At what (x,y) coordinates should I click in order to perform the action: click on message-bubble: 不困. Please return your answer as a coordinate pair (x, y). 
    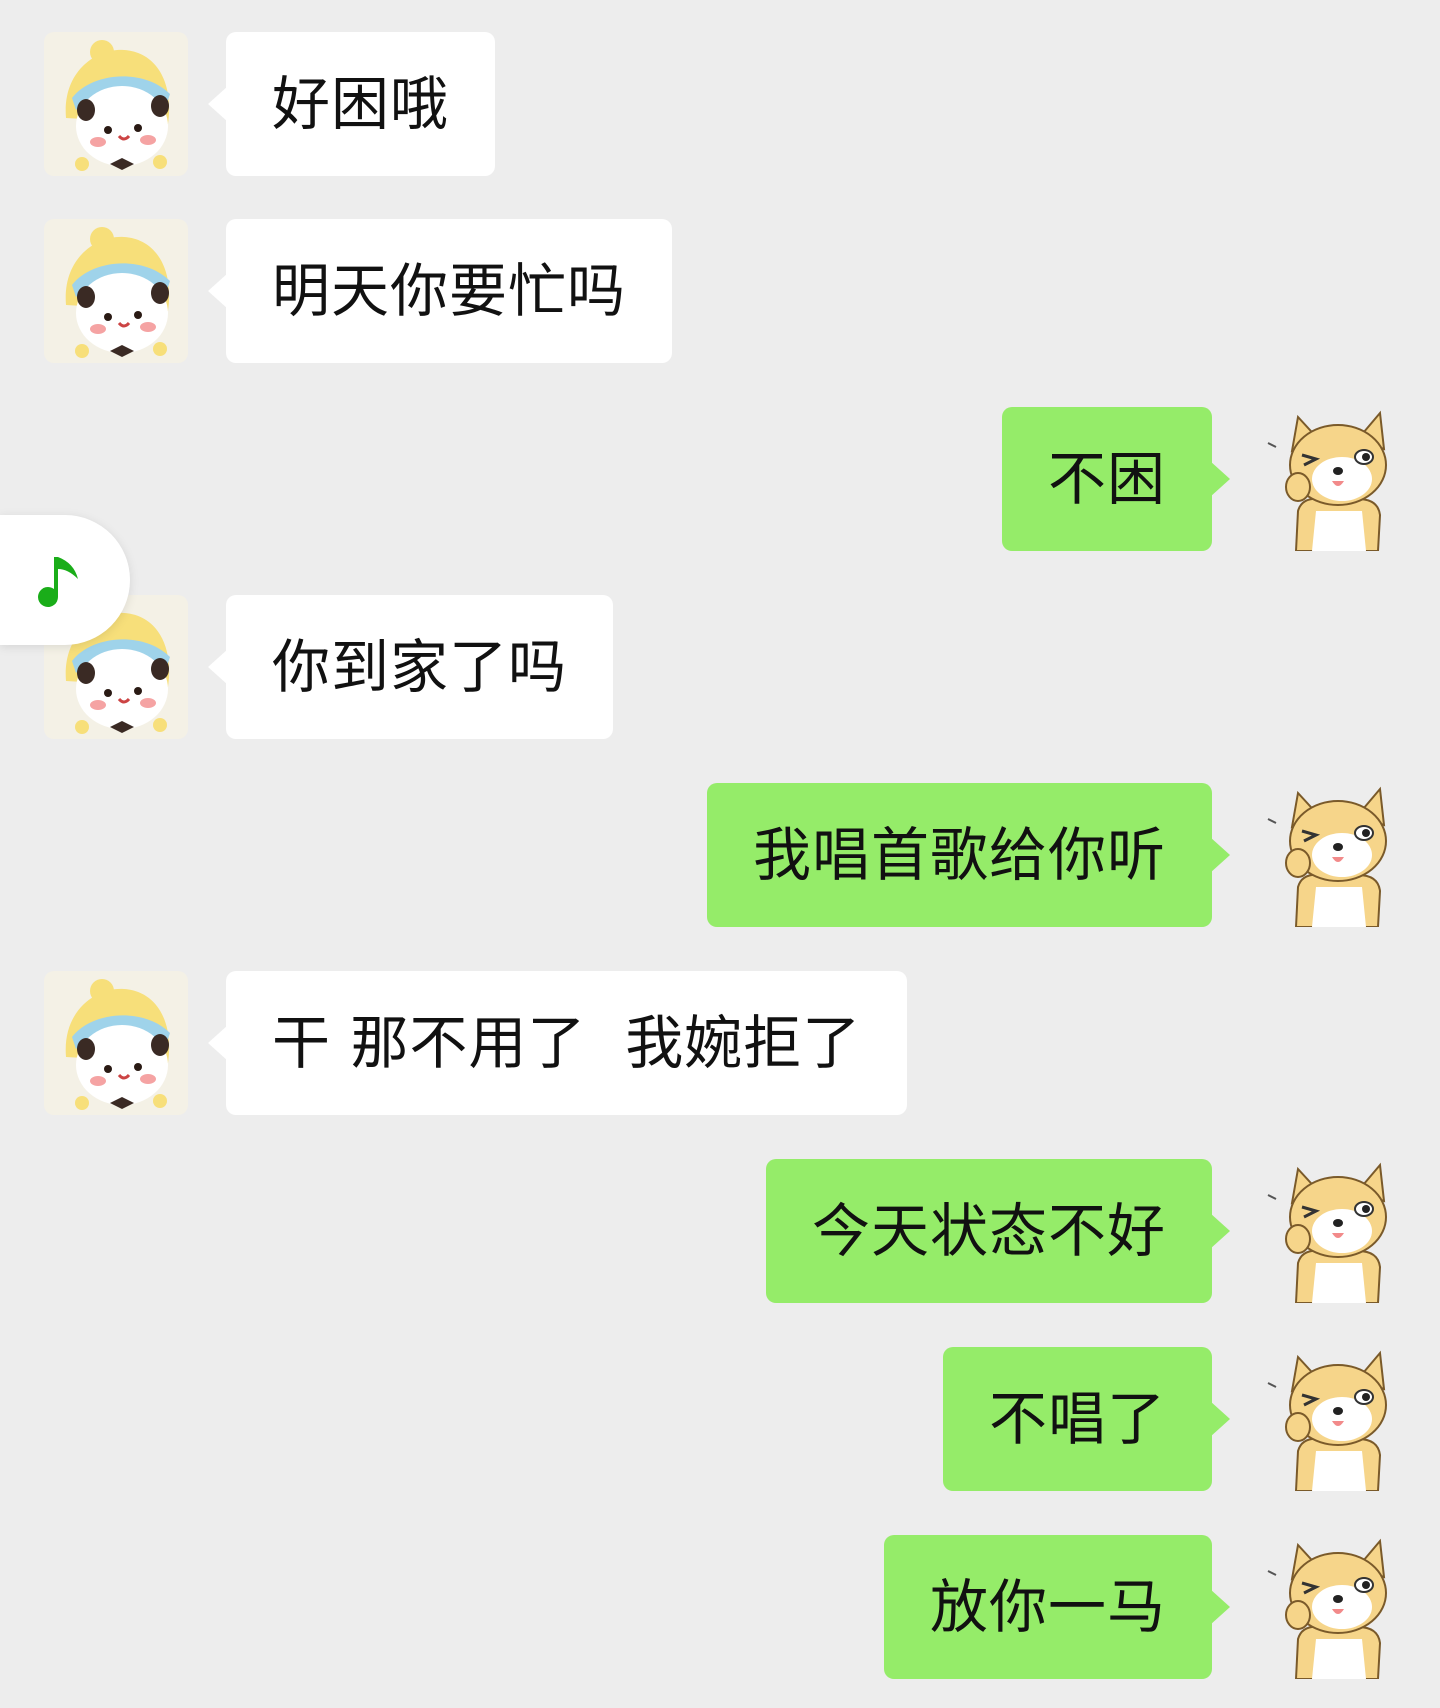
    Looking at the image, I should click on (1116, 479).